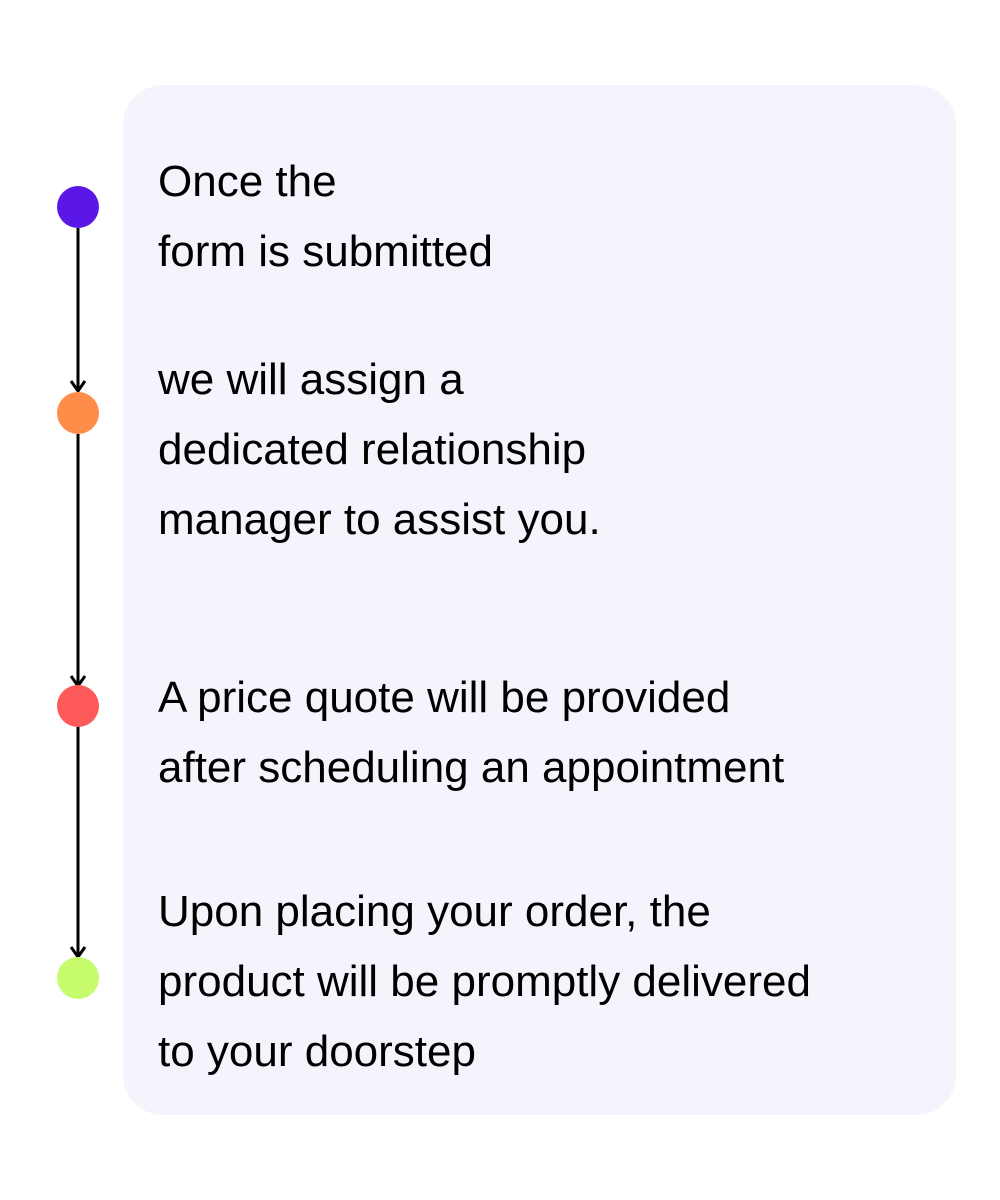 The height and width of the screenshot is (1200, 1000). Describe the element at coordinates (317, 1051) in the screenshot. I see `step-4-line: to your doorstep` at that location.